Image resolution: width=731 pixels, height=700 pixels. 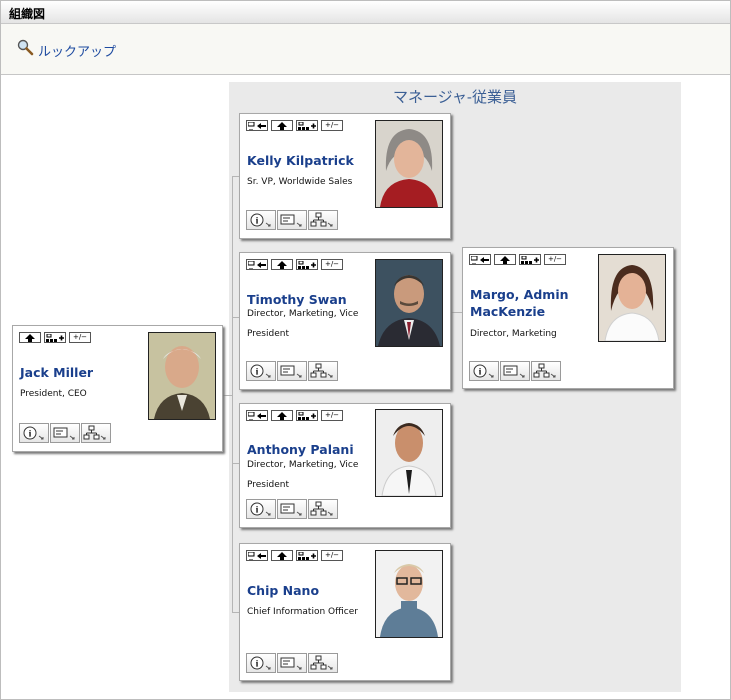 What do you see at coordinates (302, 612) in the screenshot?
I see `person-title: Chief Information Officer` at bounding box center [302, 612].